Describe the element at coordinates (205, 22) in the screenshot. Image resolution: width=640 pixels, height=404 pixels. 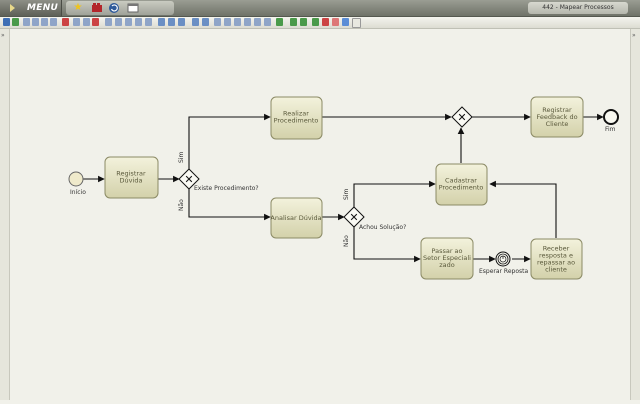
I see `resize-icon` at that location.